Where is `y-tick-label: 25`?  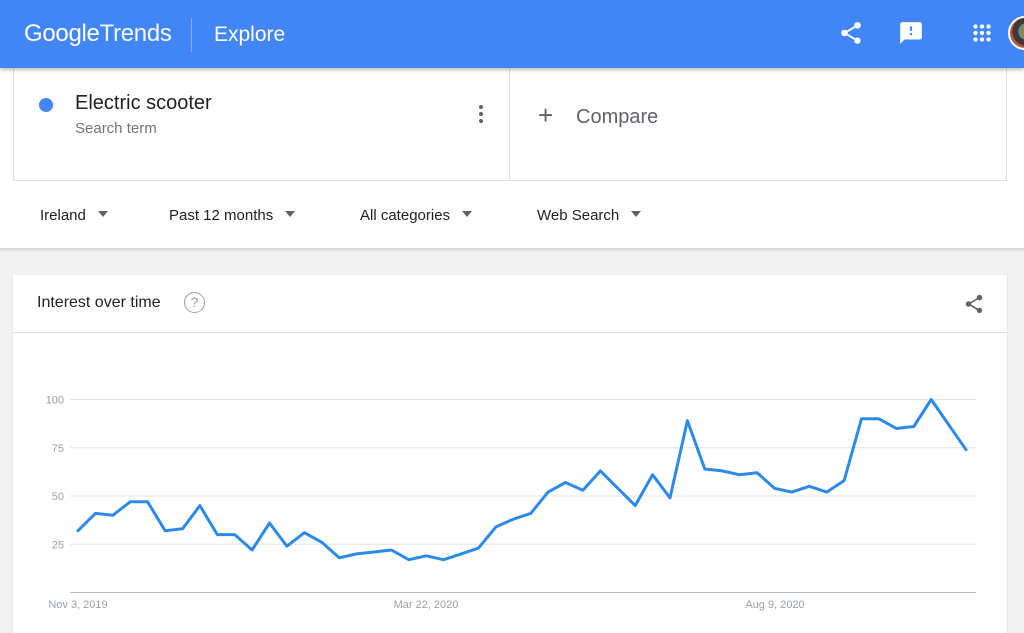 y-tick-label: 25 is located at coordinates (58, 545).